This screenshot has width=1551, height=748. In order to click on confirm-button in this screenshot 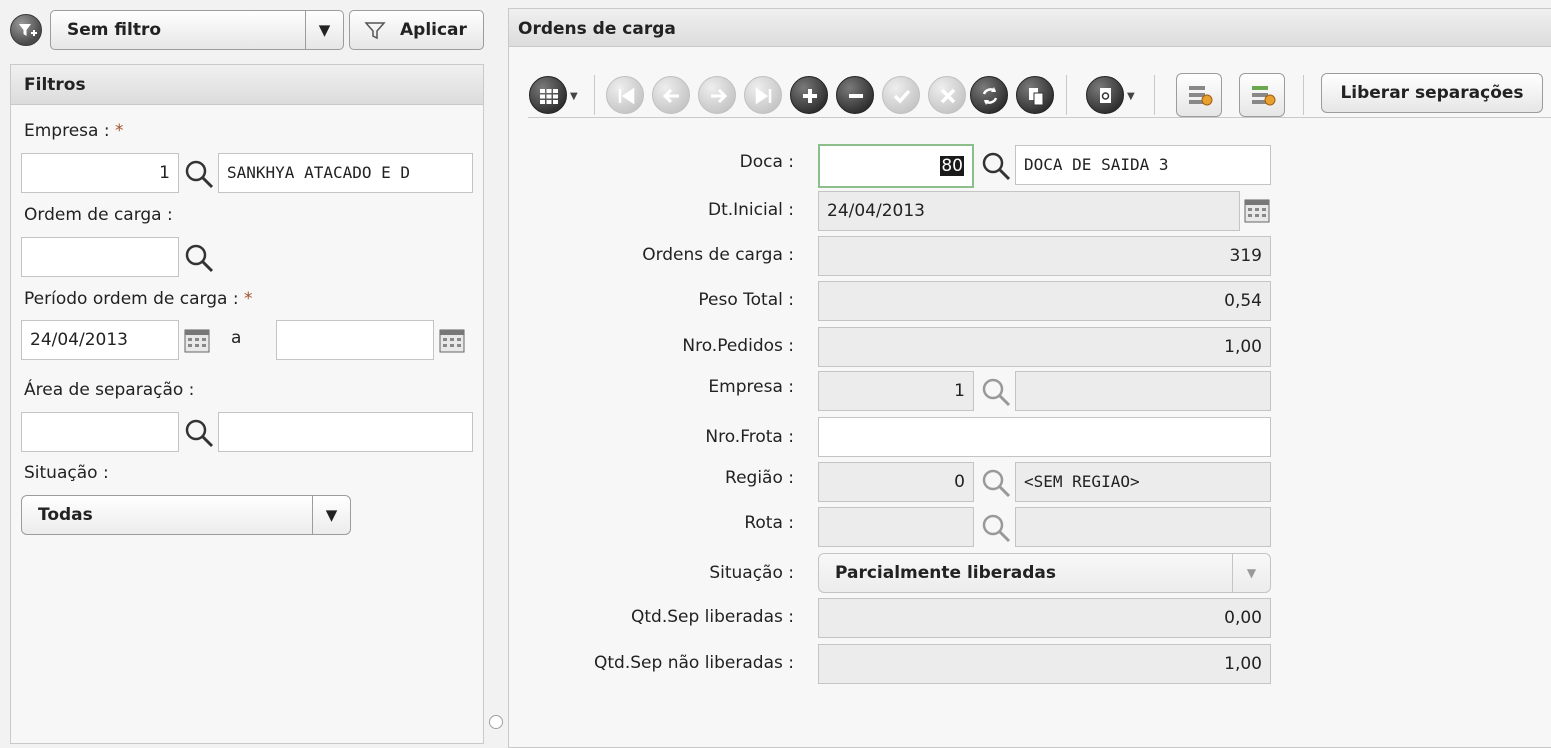, I will do `click(901, 95)`.